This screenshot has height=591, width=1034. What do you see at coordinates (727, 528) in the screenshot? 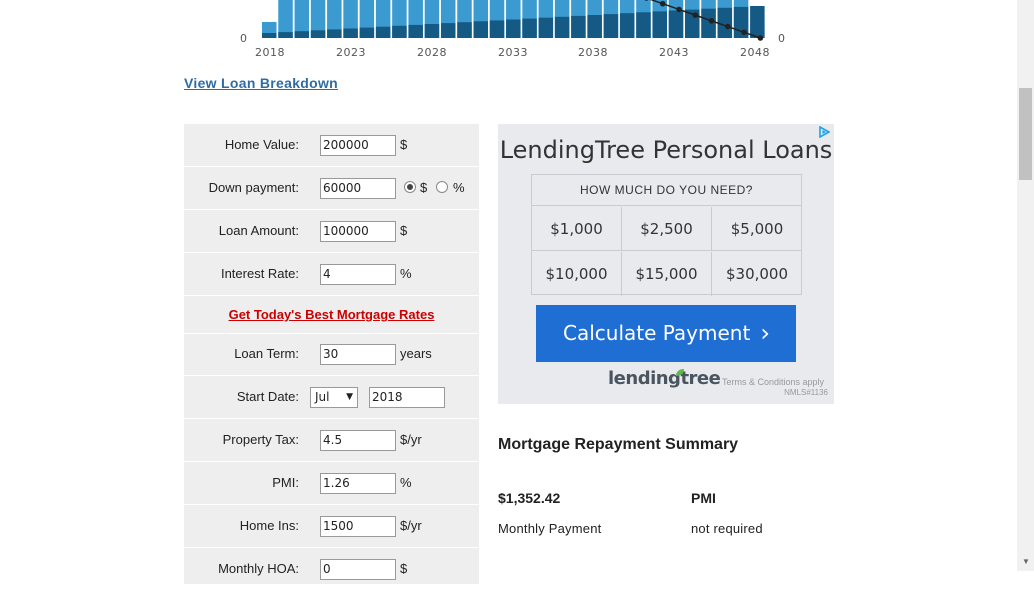
I see `pmi-summary-label: not required` at bounding box center [727, 528].